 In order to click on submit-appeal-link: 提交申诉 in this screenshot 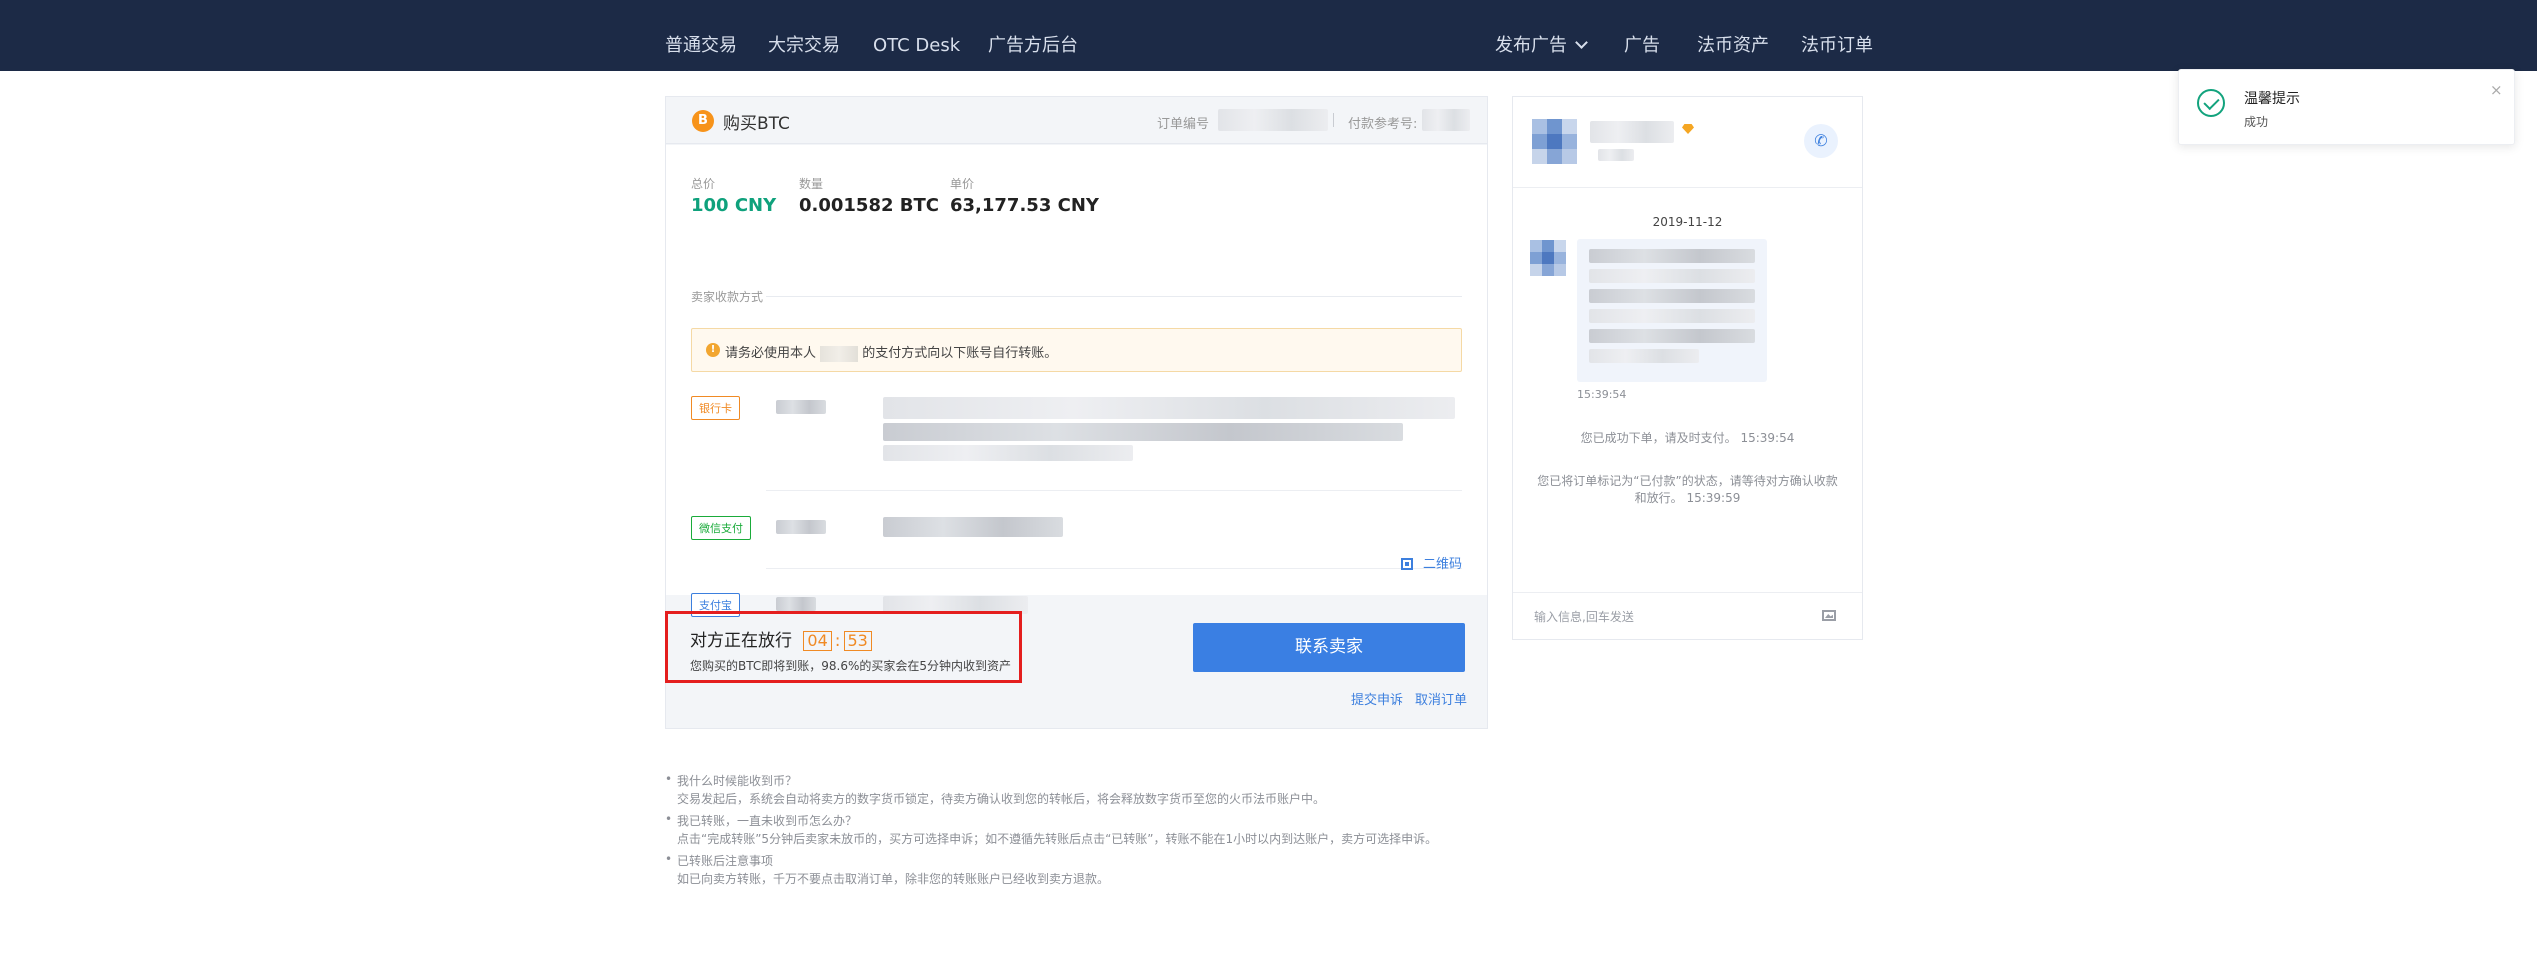, I will do `click(1377, 698)`.